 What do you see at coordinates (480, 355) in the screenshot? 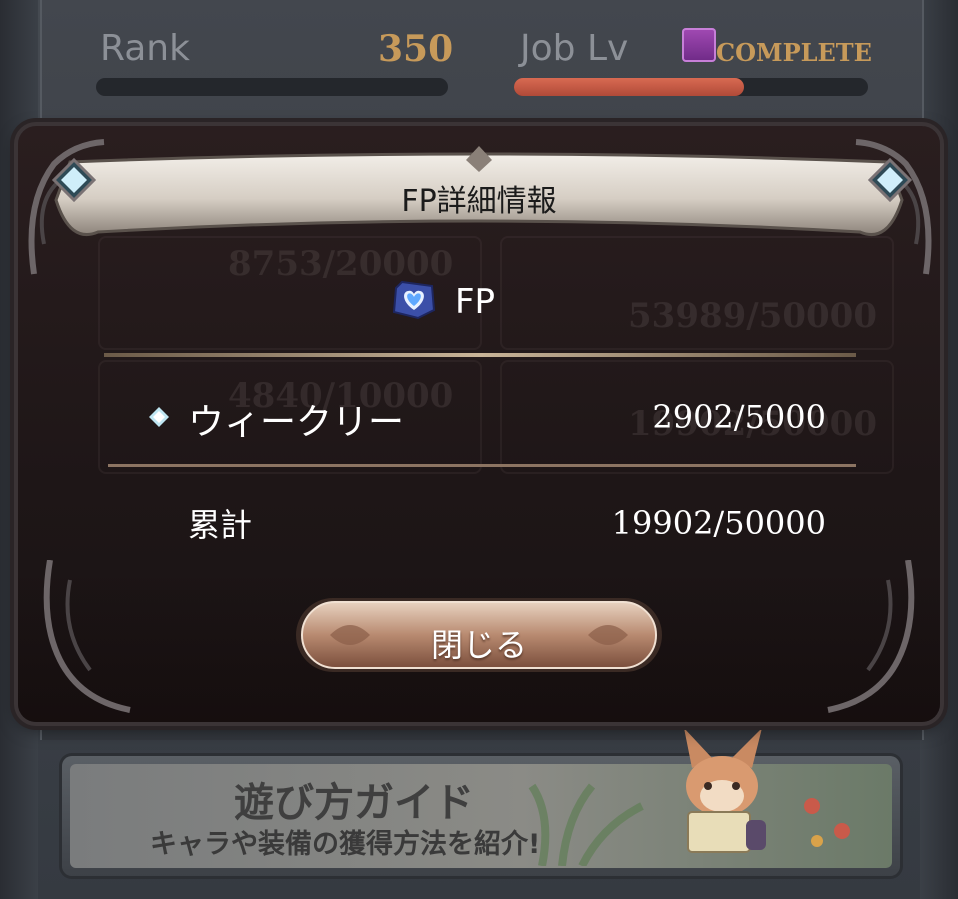
I see `section-divider` at bounding box center [480, 355].